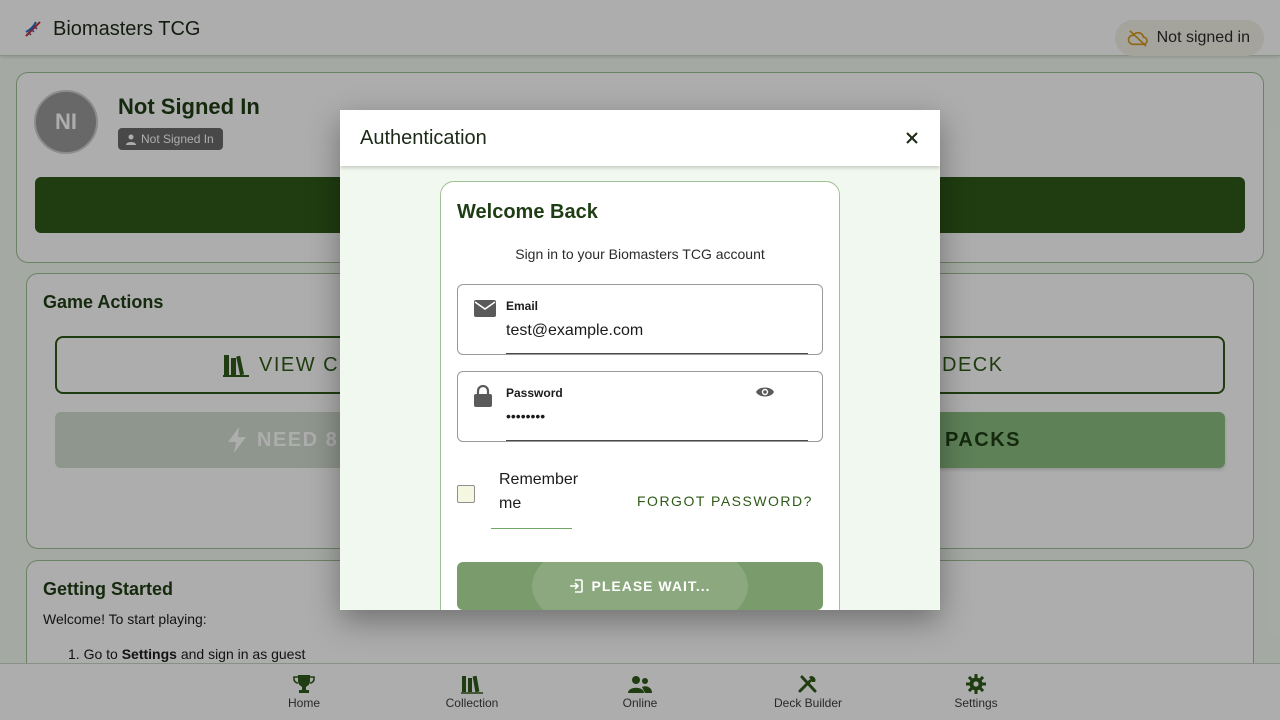 The width and height of the screenshot is (1280, 720). I want to click on password-input: ••••••••, so click(631, 416).